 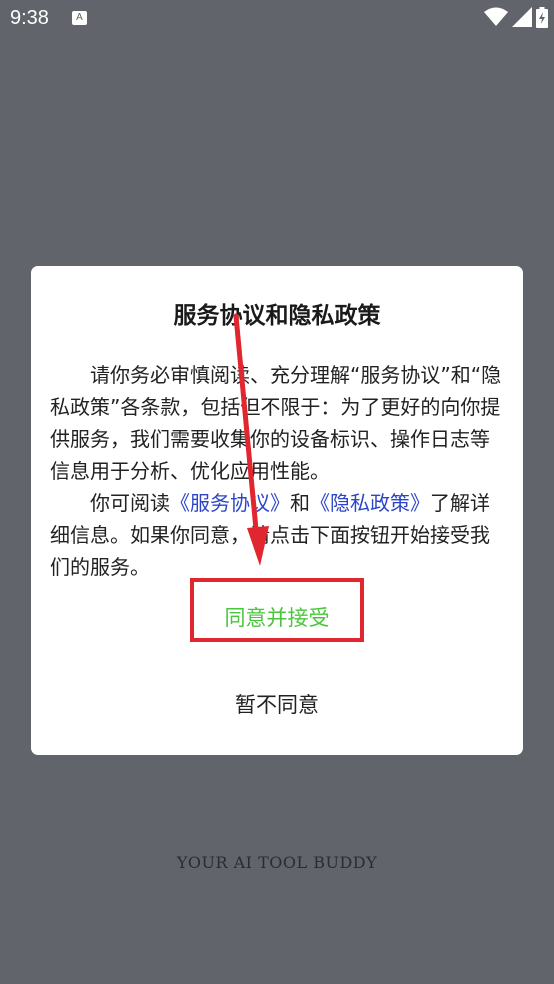 What do you see at coordinates (522, 17) in the screenshot?
I see `signal-icon` at bounding box center [522, 17].